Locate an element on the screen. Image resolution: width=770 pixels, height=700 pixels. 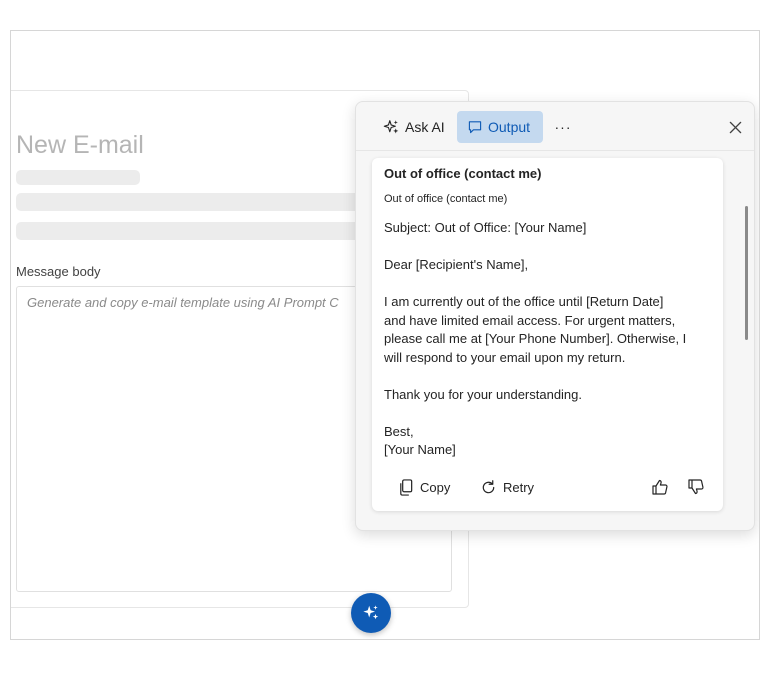
output-line: Subject: Out of Office: [Your Name] is located at coordinates (485, 227).